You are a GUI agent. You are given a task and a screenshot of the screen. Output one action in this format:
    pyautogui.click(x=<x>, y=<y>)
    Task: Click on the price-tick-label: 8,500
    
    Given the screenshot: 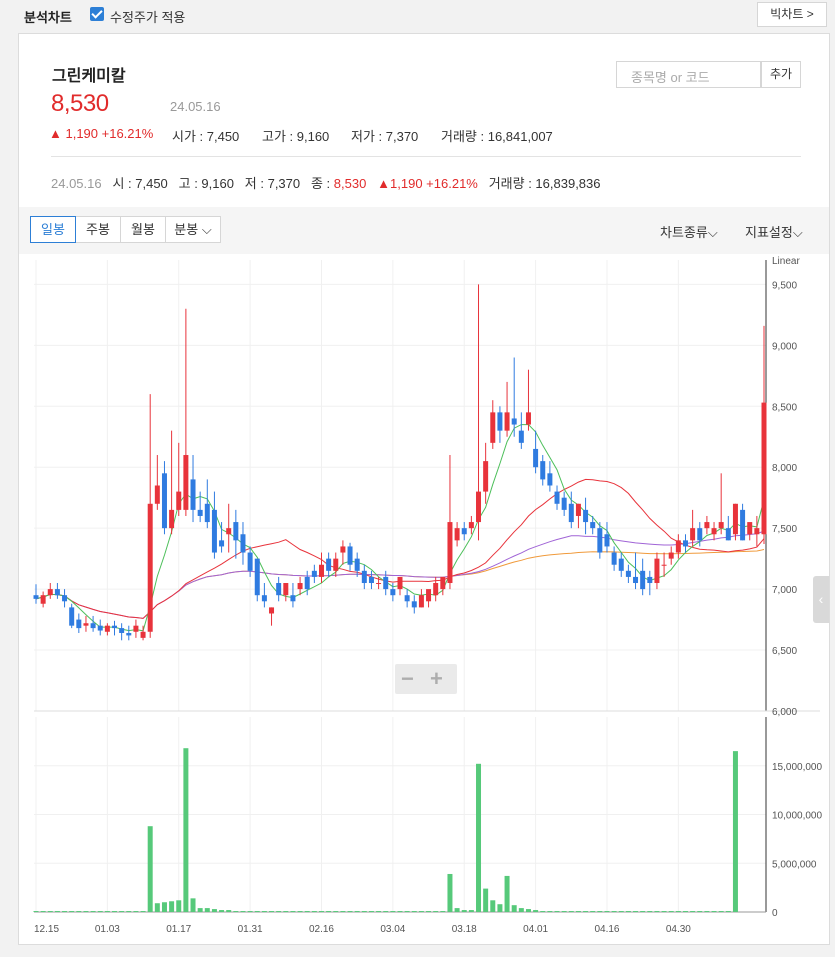 What is the action you would take?
    pyautogui.click(x=784, y=407)
    